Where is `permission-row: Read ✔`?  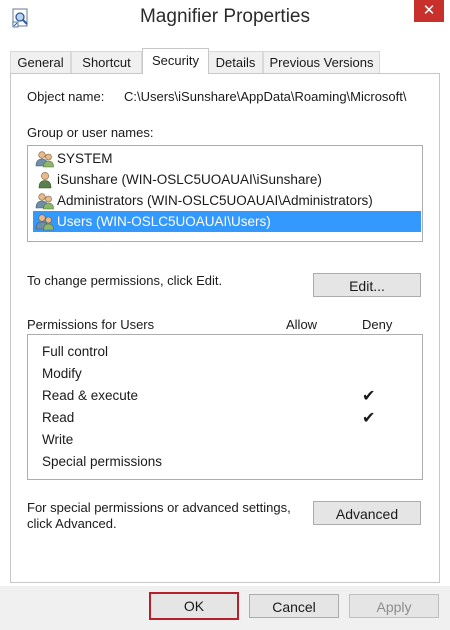
permission-row: Read ✔ is located at coordinates (229, 418).